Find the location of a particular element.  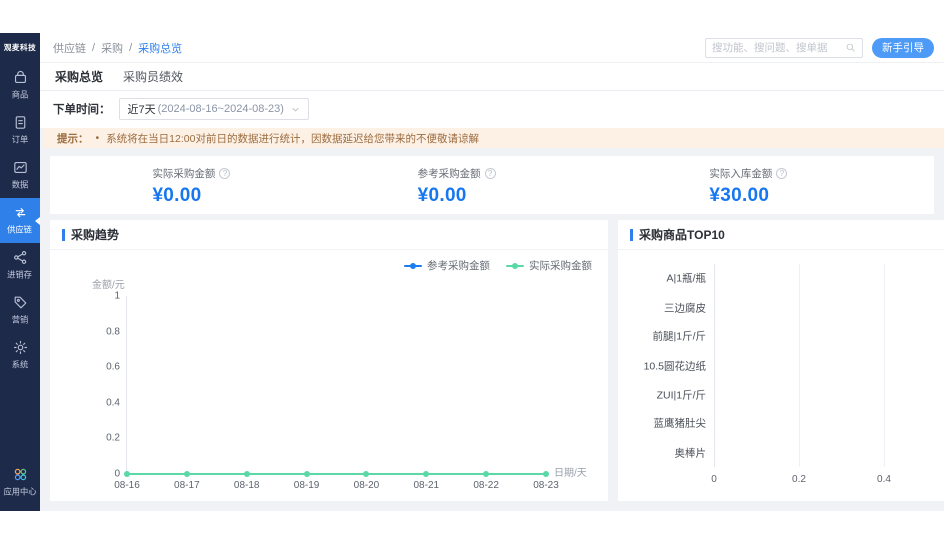

date-range-select: 近7天 (2024-08-16~2024-08-23) is located at coordinates (213, 109).